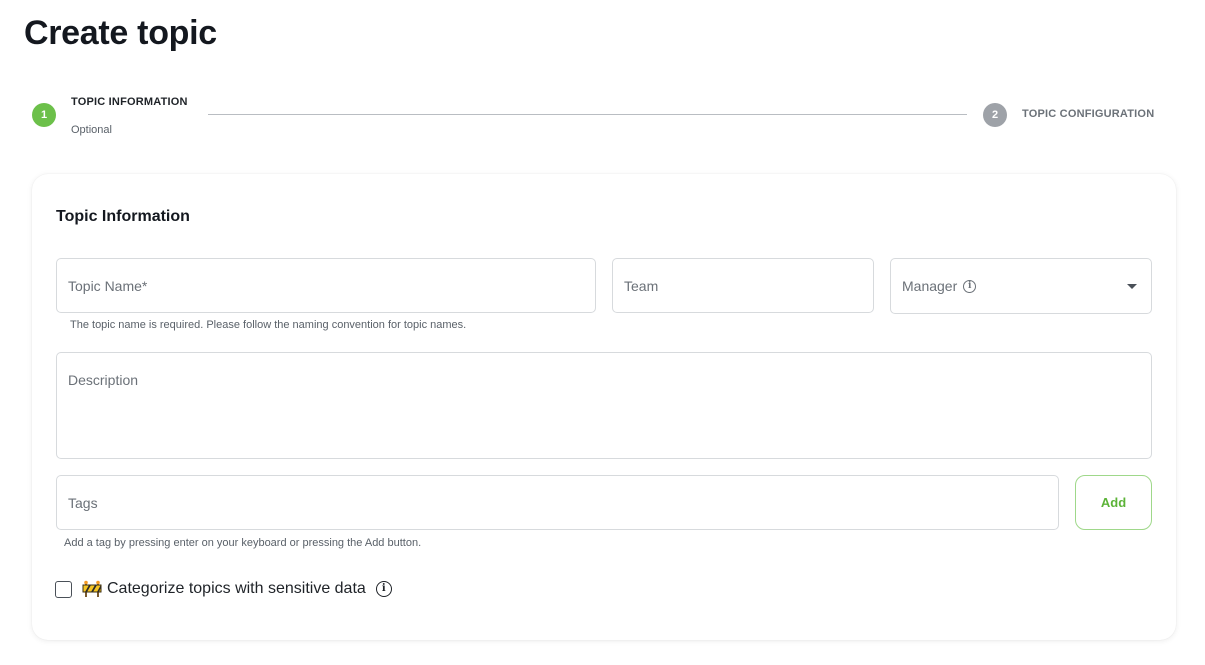 The height and width of the screenshot is (665, 1205). Describe the element at coordinates (995, 115) in the screenshot. I see `step-2-indicator: 2` at that location.